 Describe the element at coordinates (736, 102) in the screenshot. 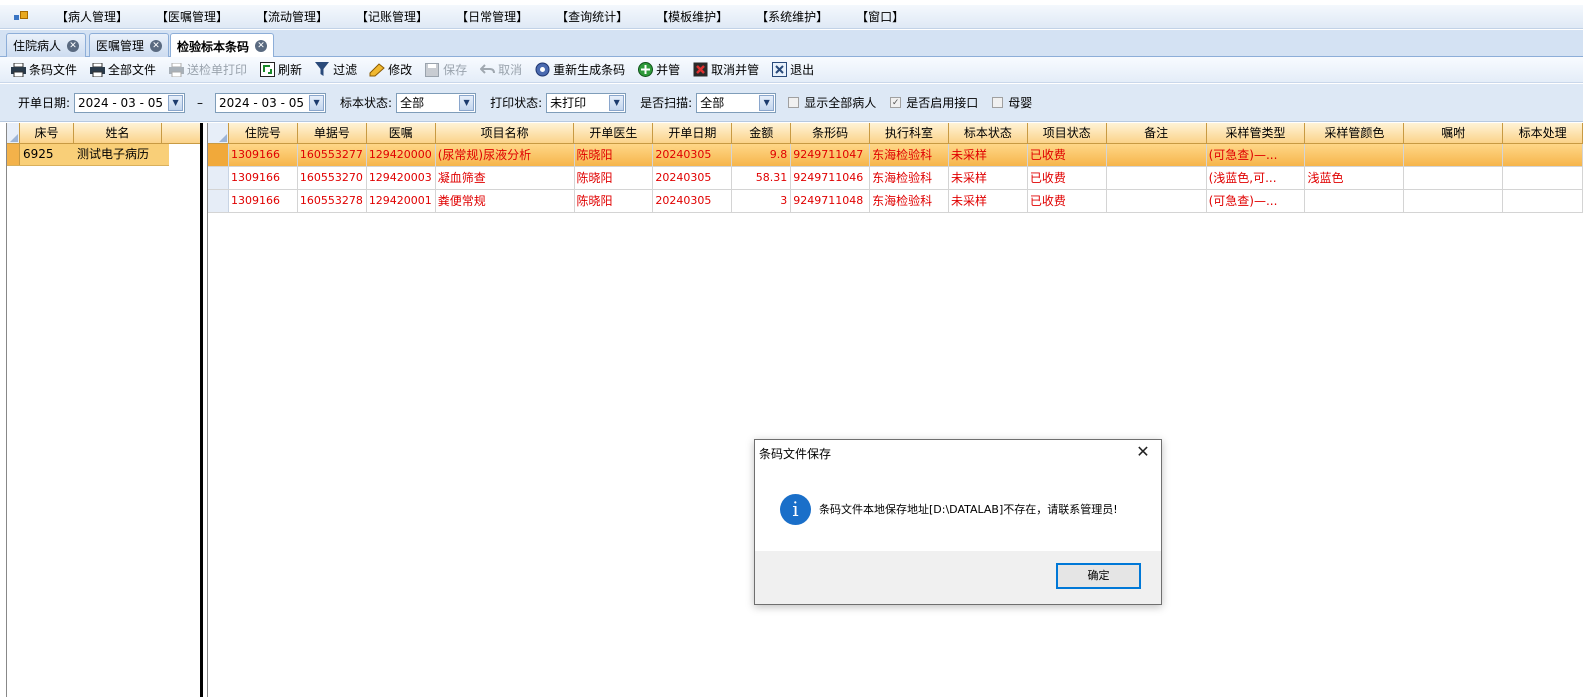

I see `scanned-select: 全部 ▼` at that location.